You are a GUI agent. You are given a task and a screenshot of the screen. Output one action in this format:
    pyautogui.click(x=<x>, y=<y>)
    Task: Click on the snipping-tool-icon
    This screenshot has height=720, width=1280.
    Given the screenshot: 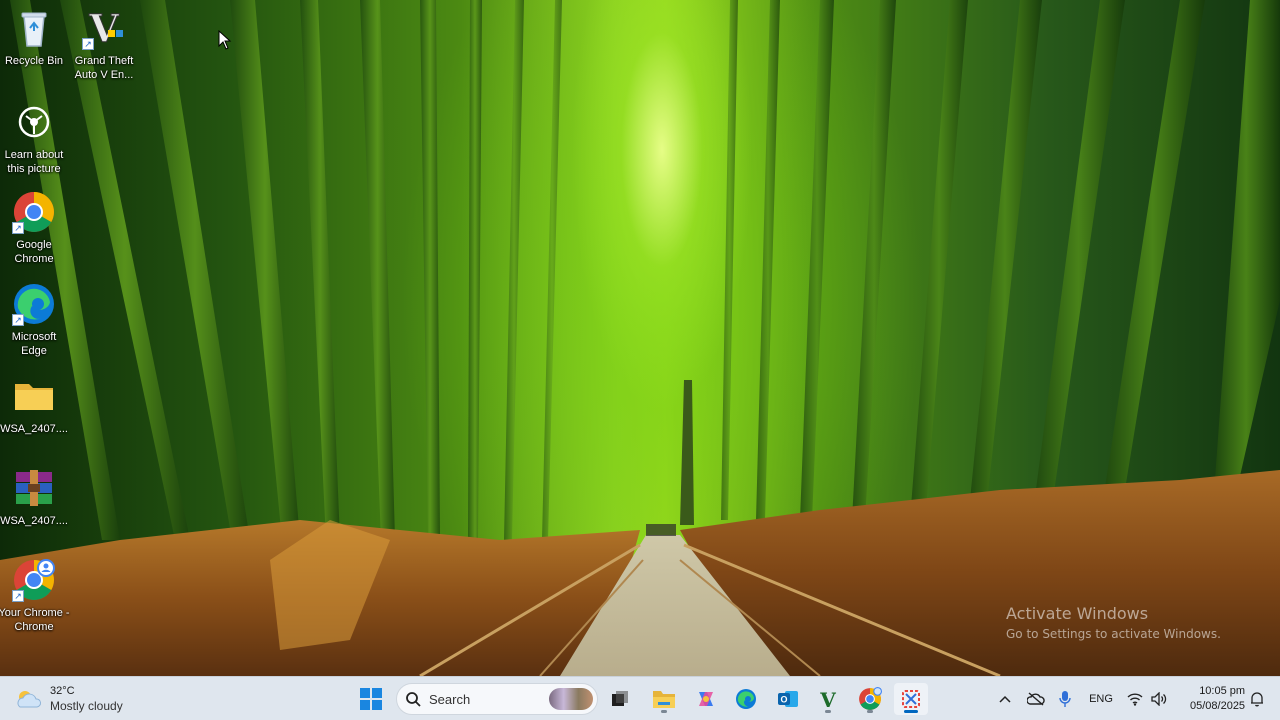 What is the action you would take?
    pyautogui.click(x=911, y=699)
    